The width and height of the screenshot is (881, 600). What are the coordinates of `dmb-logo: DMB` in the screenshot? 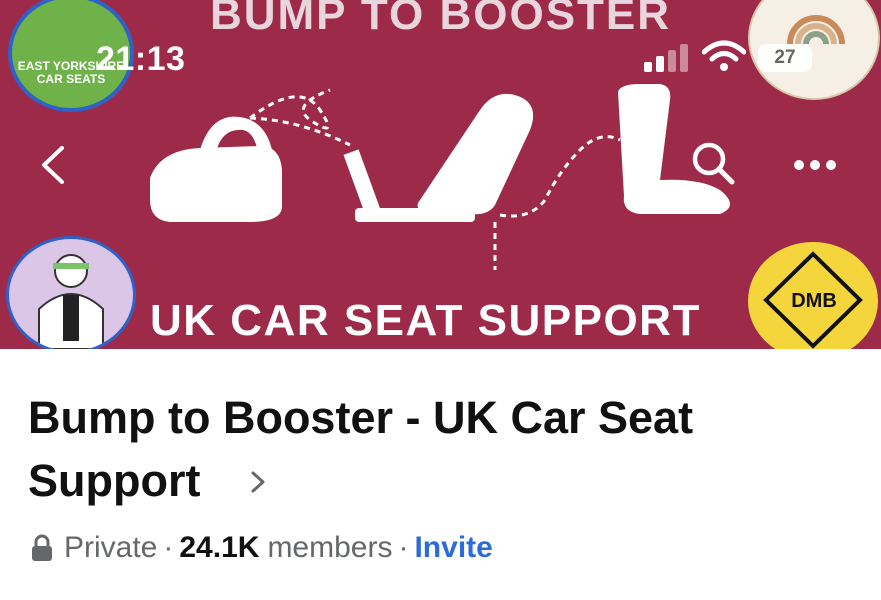 It's located at (813, 295).